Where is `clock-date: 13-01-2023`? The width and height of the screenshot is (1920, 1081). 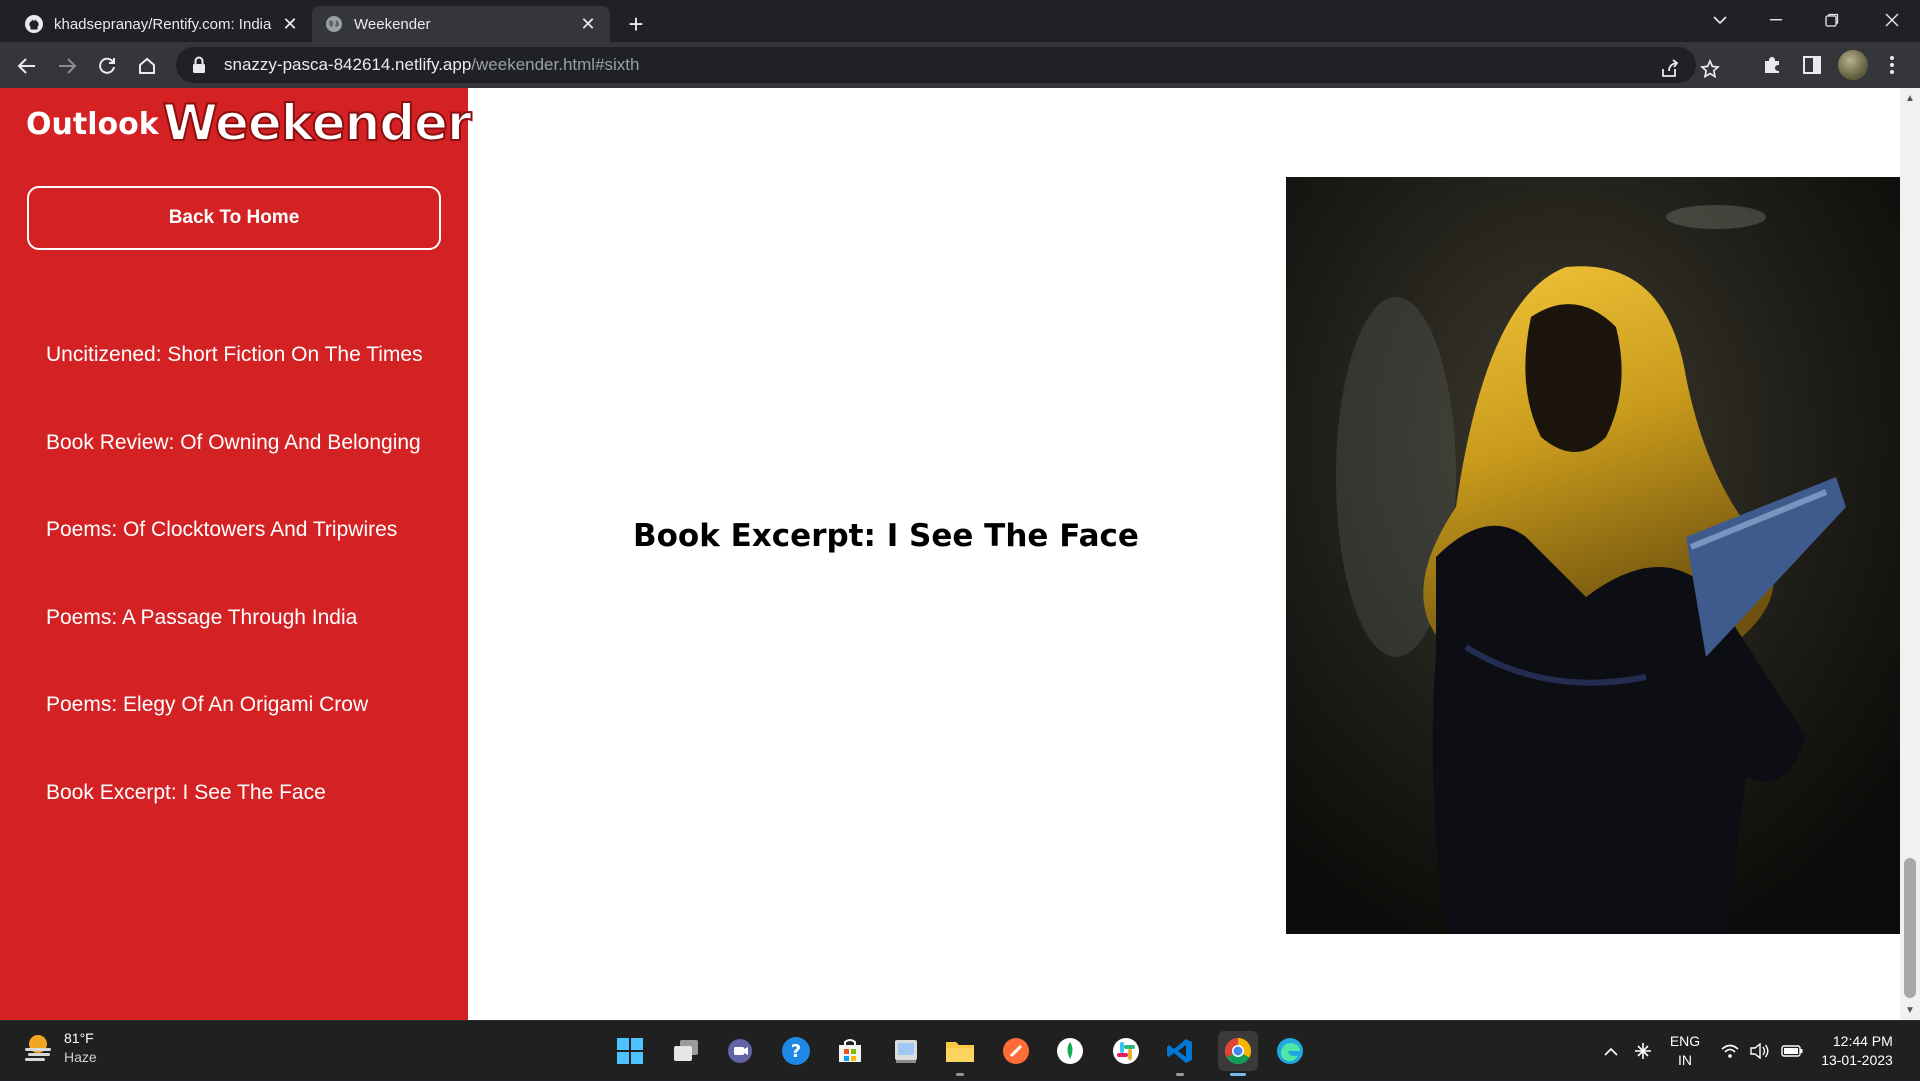 clock-date: 13-01-2023 is located at coordinates (1857, 1060).